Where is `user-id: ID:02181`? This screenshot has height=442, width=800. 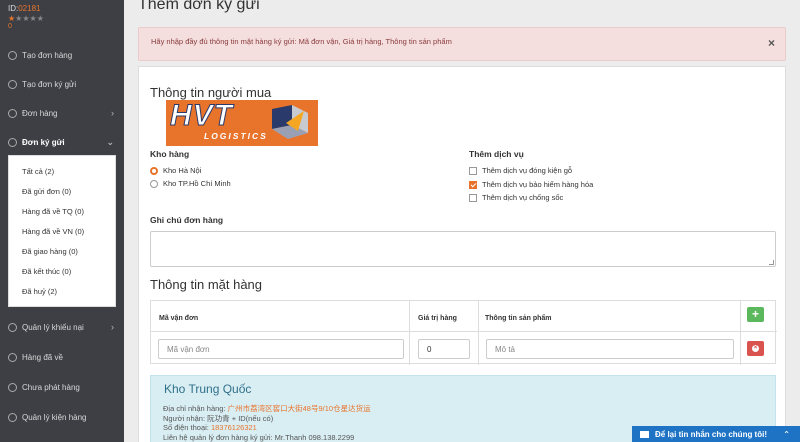 user-id: ID:02181 is located at coordinates (26, 8).